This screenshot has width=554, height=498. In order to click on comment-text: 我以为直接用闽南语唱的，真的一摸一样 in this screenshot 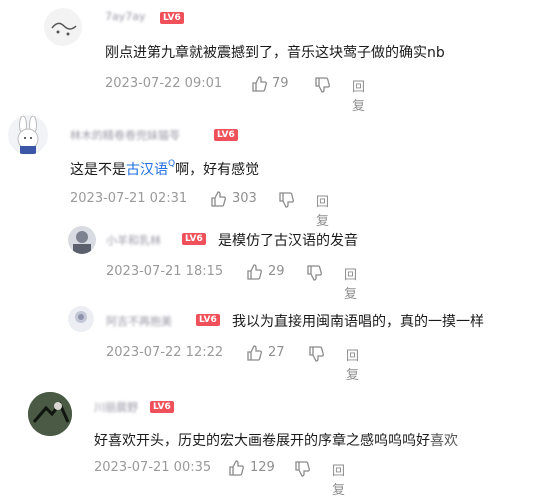, I will do `click(358, 322)`.